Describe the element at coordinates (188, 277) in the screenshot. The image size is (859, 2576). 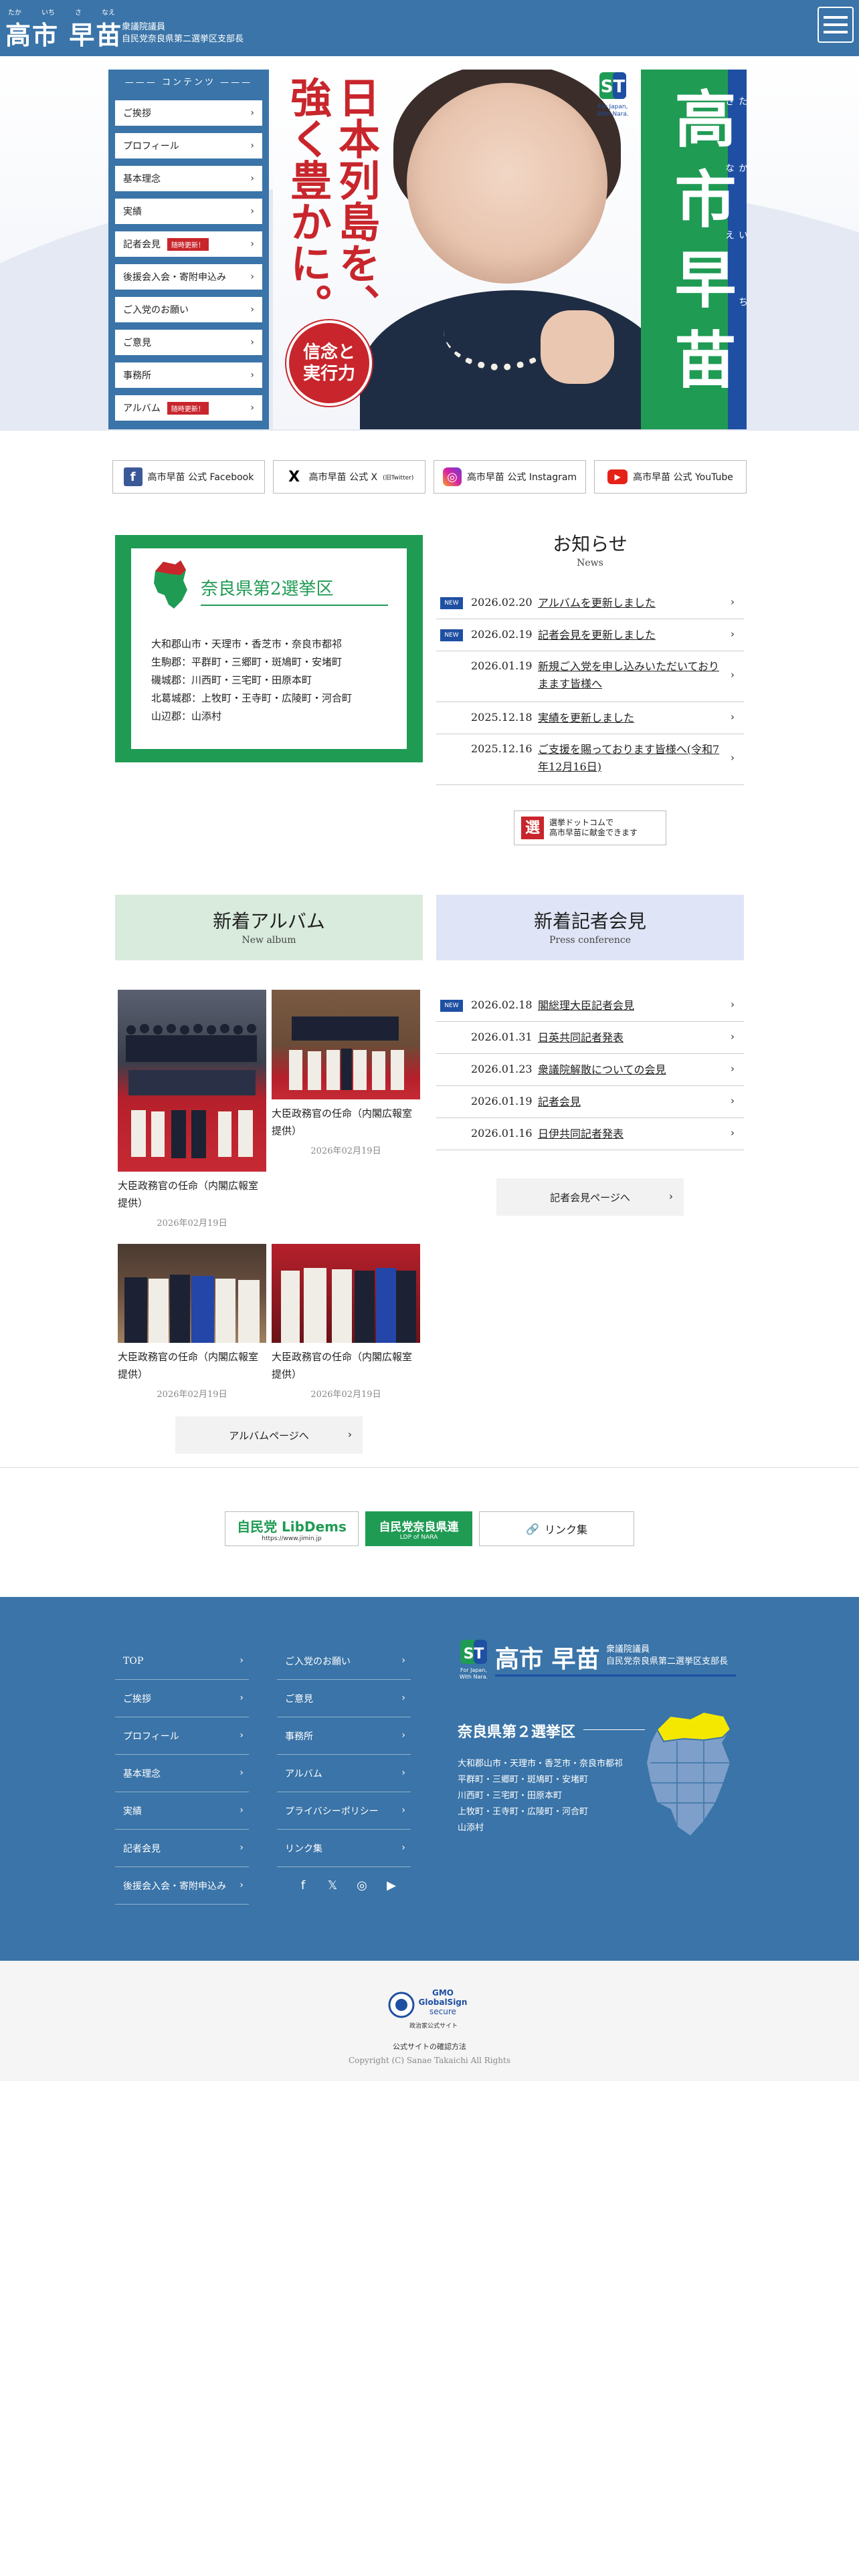
I see `sidebar-item-support: 後援会入会・寄附申込み ›` at that location.